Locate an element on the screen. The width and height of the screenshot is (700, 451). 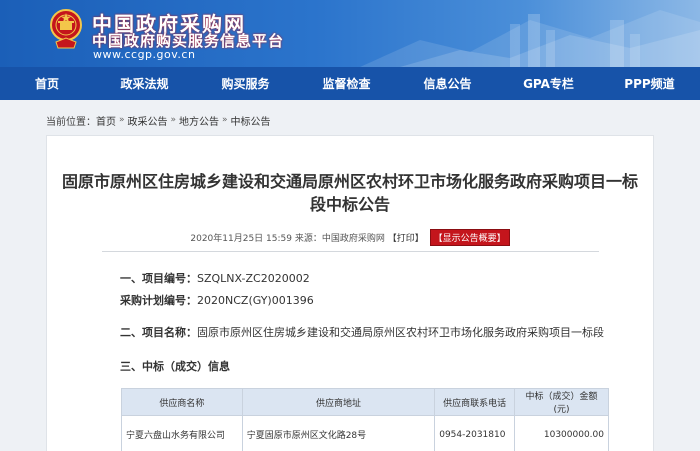
plan-number-value: 2020NCZ(GY)001396 is located at coordinates (255, 300).